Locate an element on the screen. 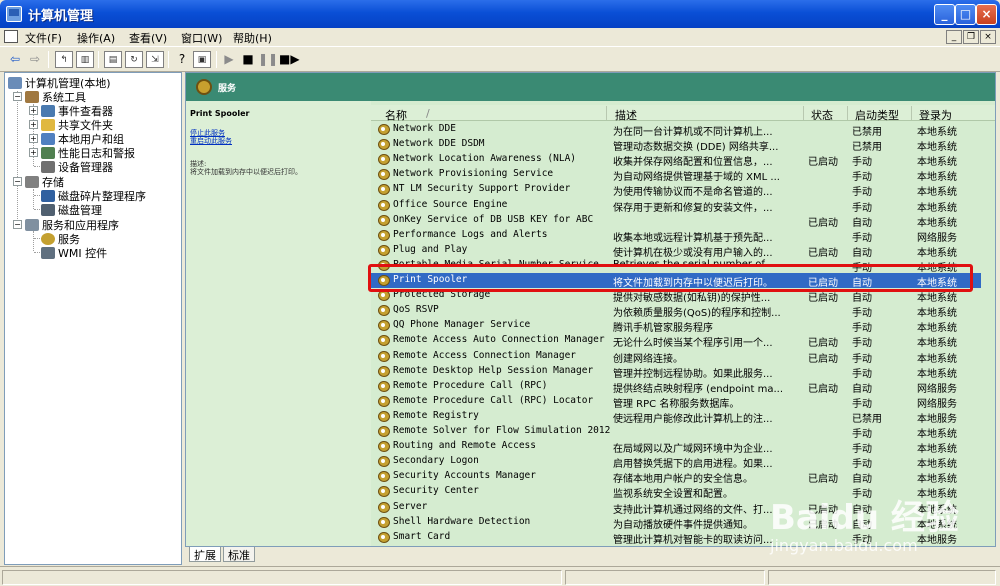  service-row: Secondary Logon 启用替换凭据下的启用进程。如果... 手动 本地系统 is located at coordinates (676, 462).